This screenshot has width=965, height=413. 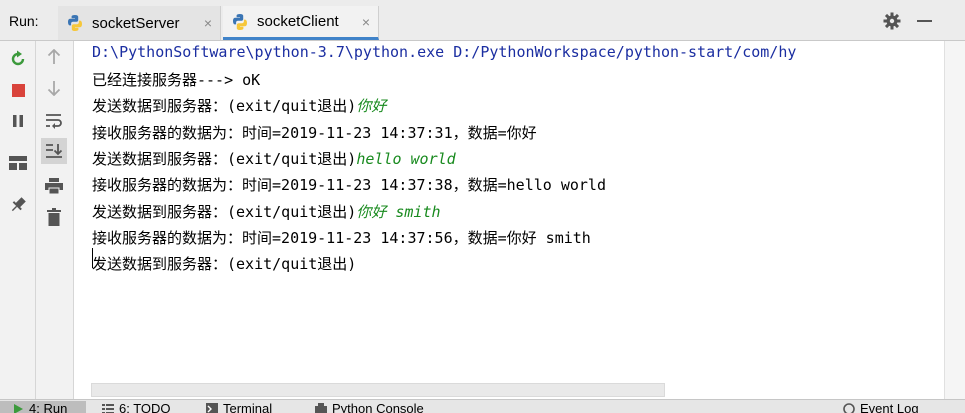 I want to click on user-input-text: hello world, so click(x=406, y=159).